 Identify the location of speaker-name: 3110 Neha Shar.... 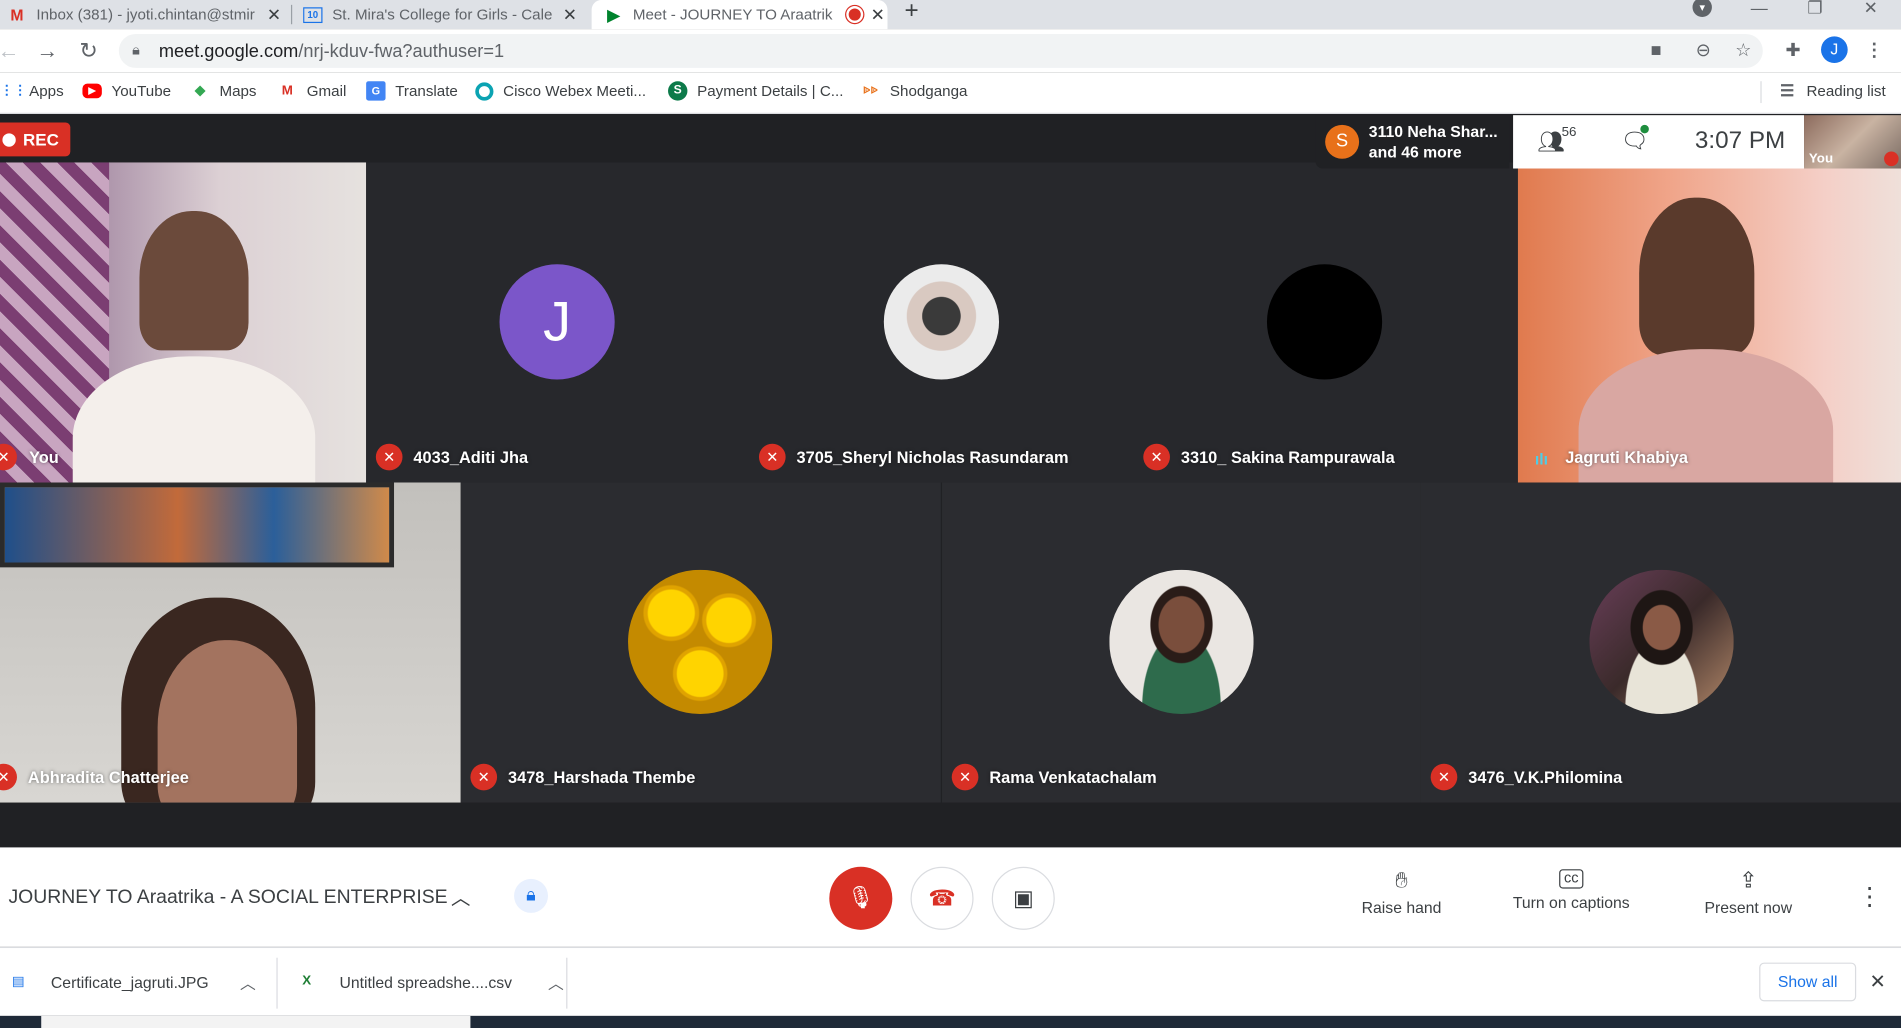
(1433, 131).